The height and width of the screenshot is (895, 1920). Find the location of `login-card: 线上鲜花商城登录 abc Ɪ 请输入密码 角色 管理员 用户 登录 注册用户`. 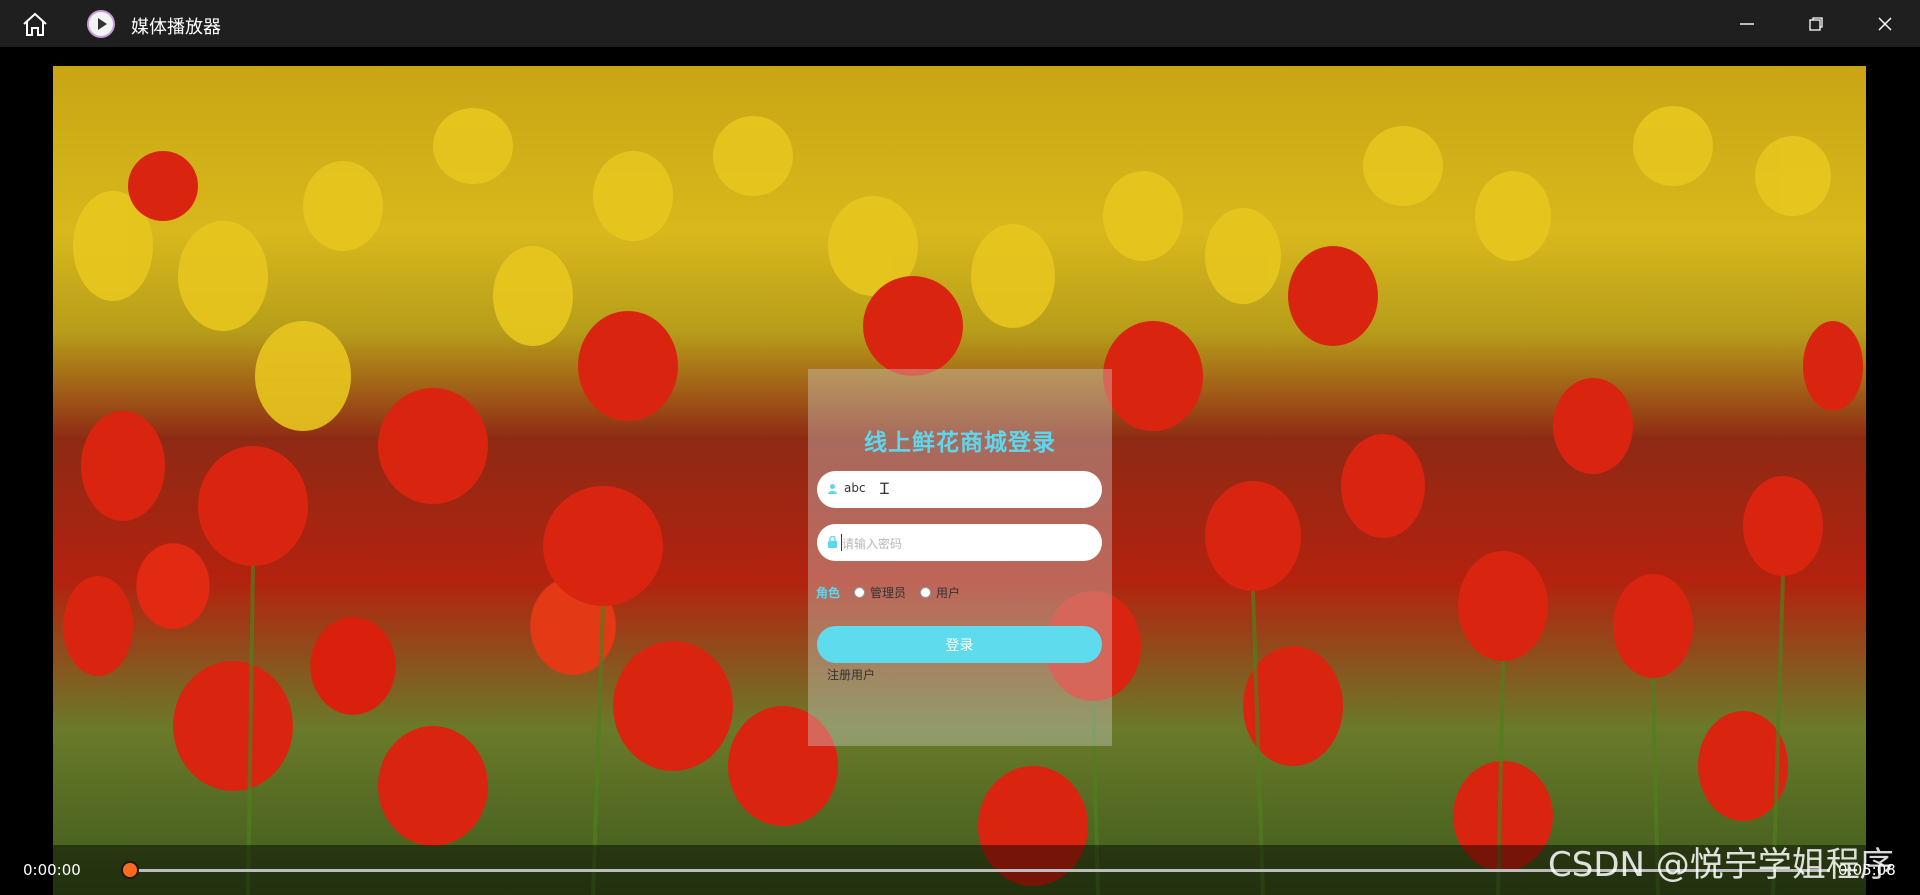

login-card: 线上鲜花商城登录 abc Ɪ 请输入密码 角色 管理员 用户 登录 注册用户 is located at coordinates (960, 557).